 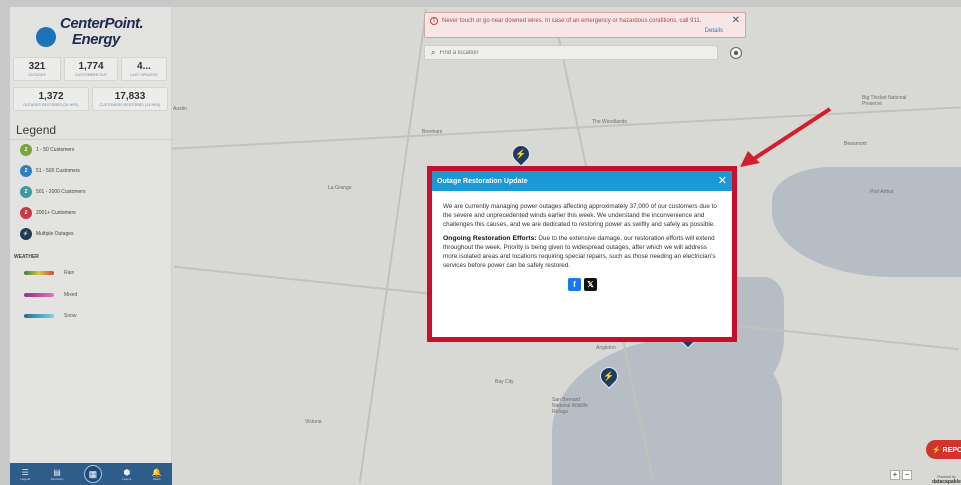 I want to click on outage-pin: ⚡, so click(x=521, y=154).